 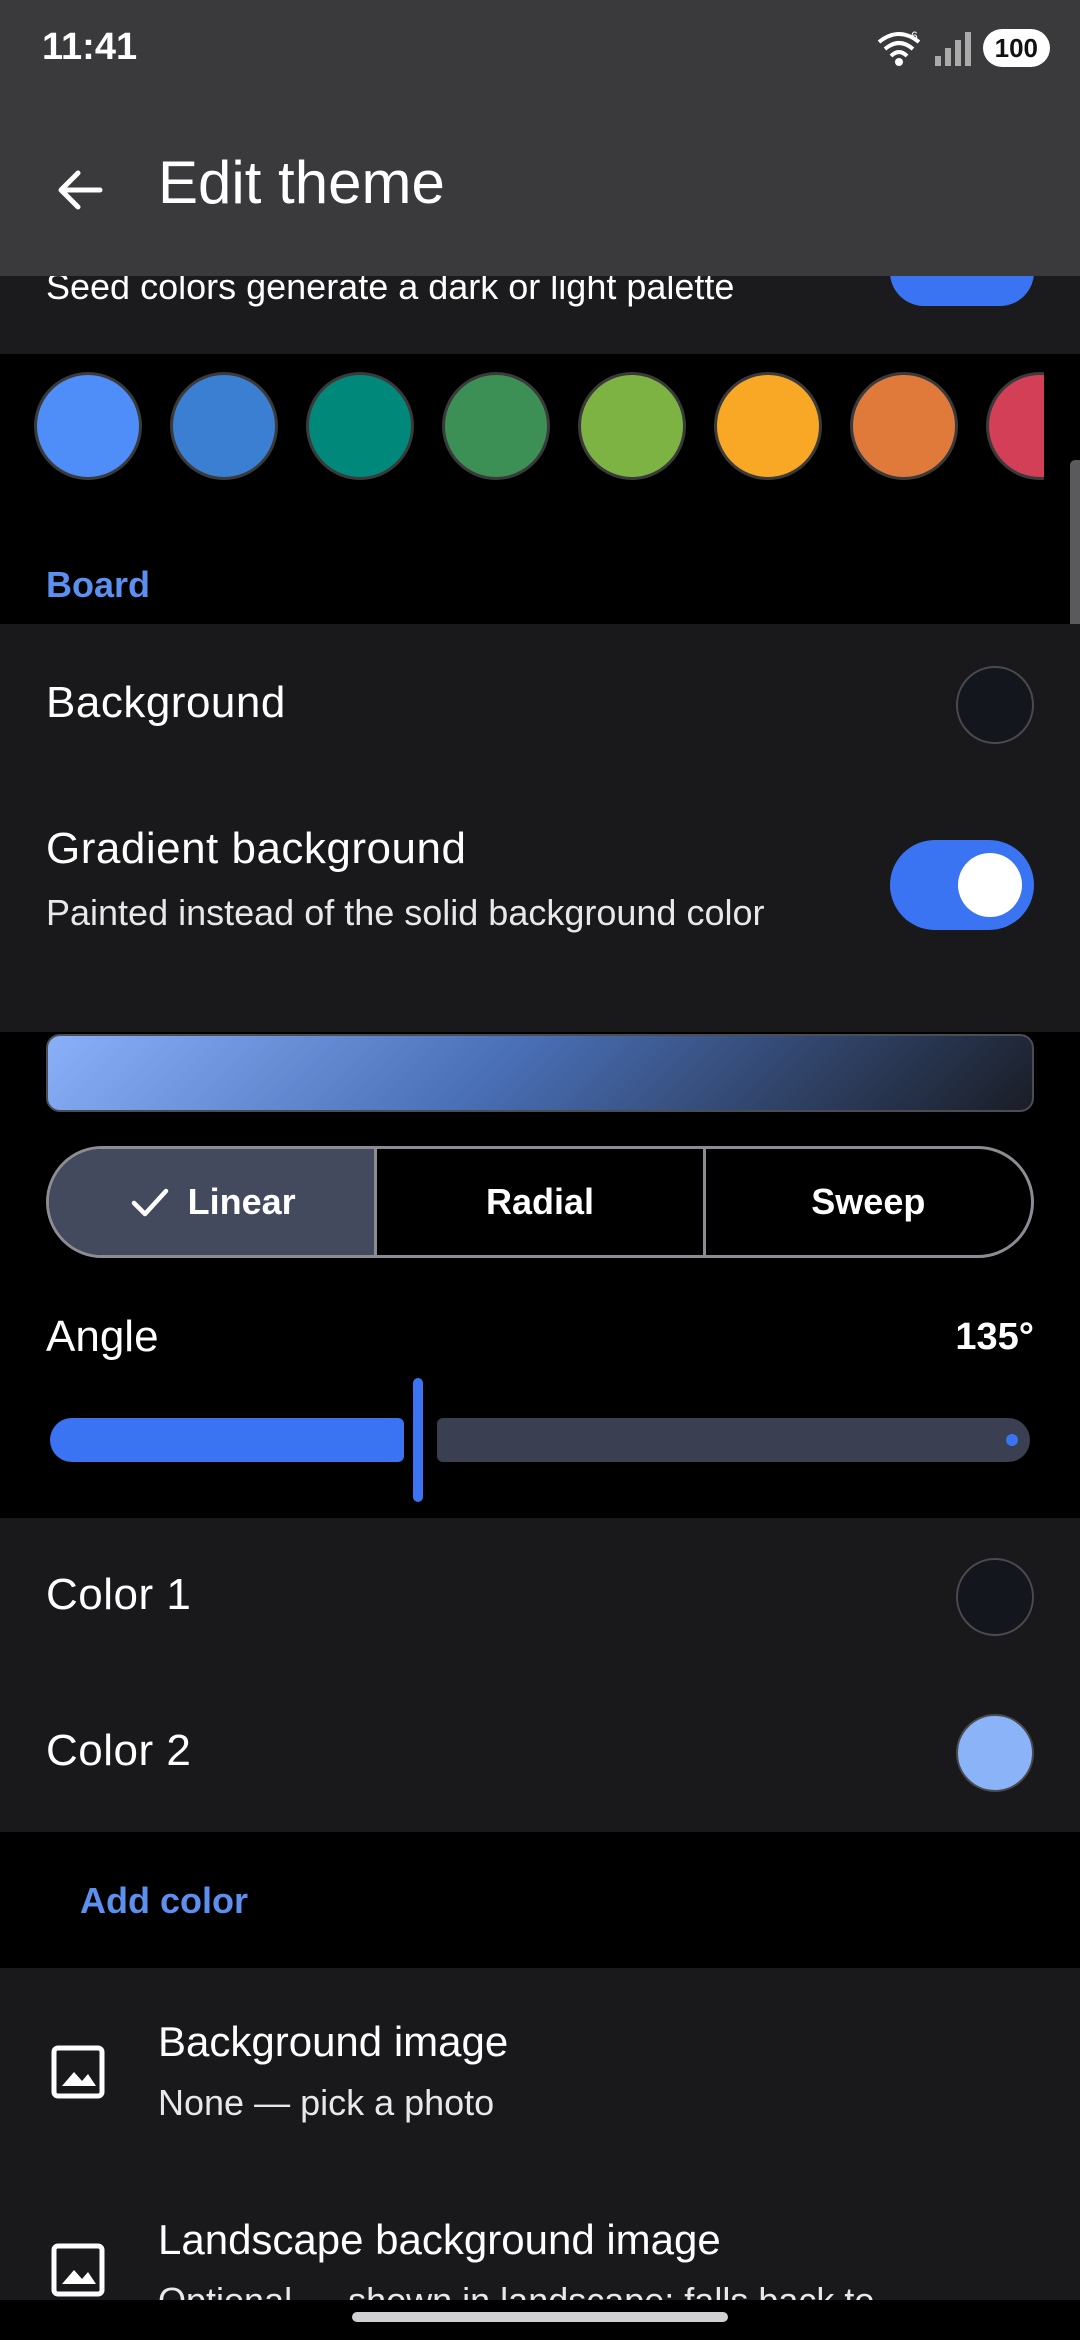 What do you see at coordinates (540, 2317) in the screenshot?
I see `home-indicator` at bounding box center [540, 2317].